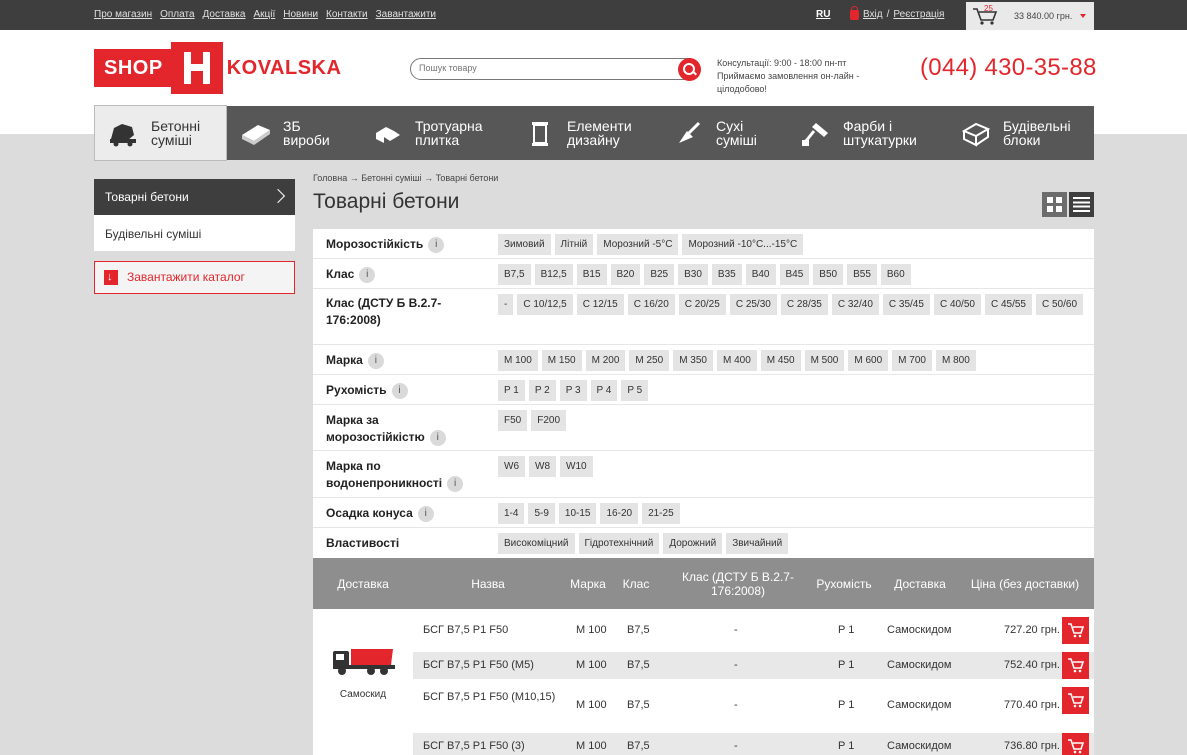  What do you see at coordinates (1081, 204) in the screenshot?
I see `list-view-icon` at bounding box center [1081, 204].